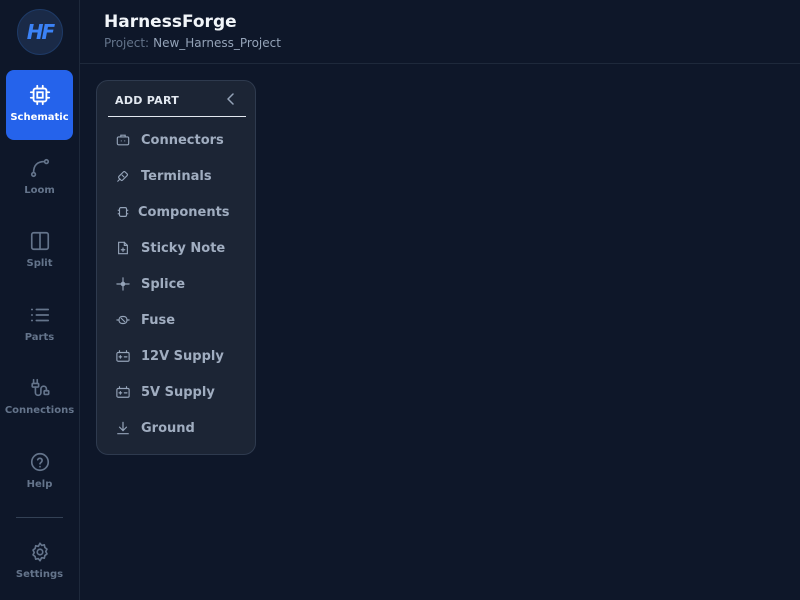  Describe the element at coordinates (440, 32) in the screenshot. I see `top-header: HarnessForge Project: New_Harness_Project` at that location.